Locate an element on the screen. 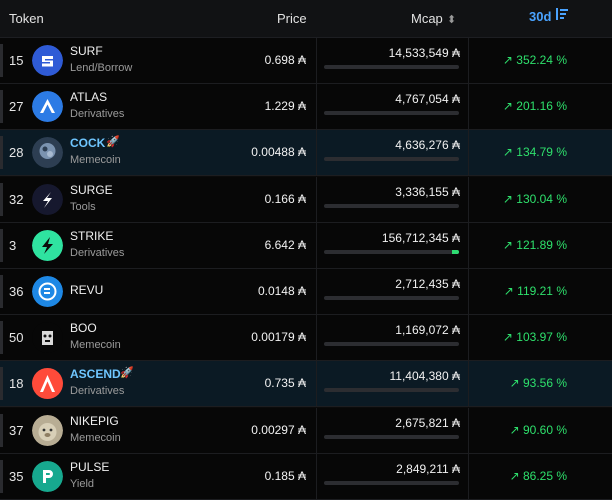 The height and width of the screenshot is (500, 612). token-rank: 27 is located at coordinates (16, 107).